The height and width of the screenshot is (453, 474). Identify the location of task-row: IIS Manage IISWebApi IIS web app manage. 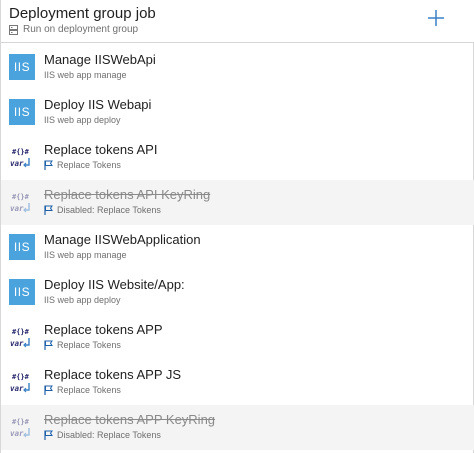
(237, 67).